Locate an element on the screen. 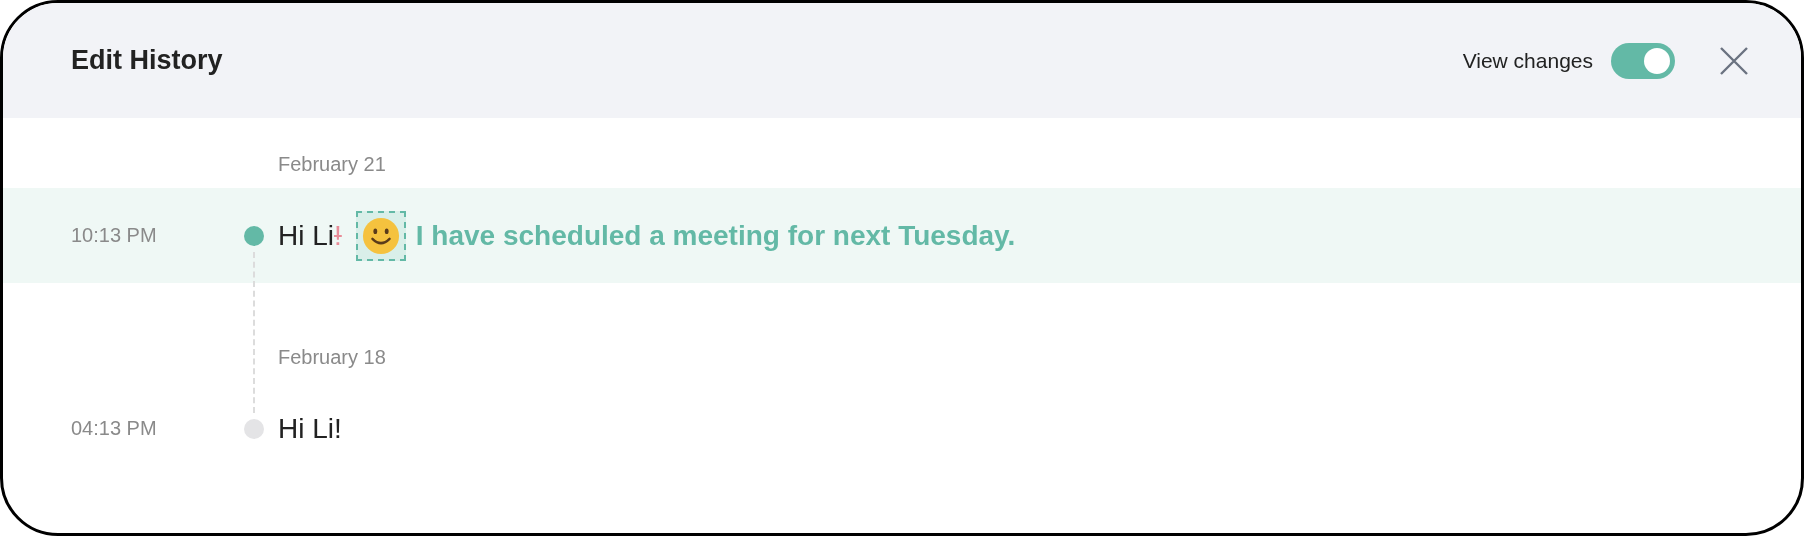  deleted-text: ! is located at coordinates (338, 235).